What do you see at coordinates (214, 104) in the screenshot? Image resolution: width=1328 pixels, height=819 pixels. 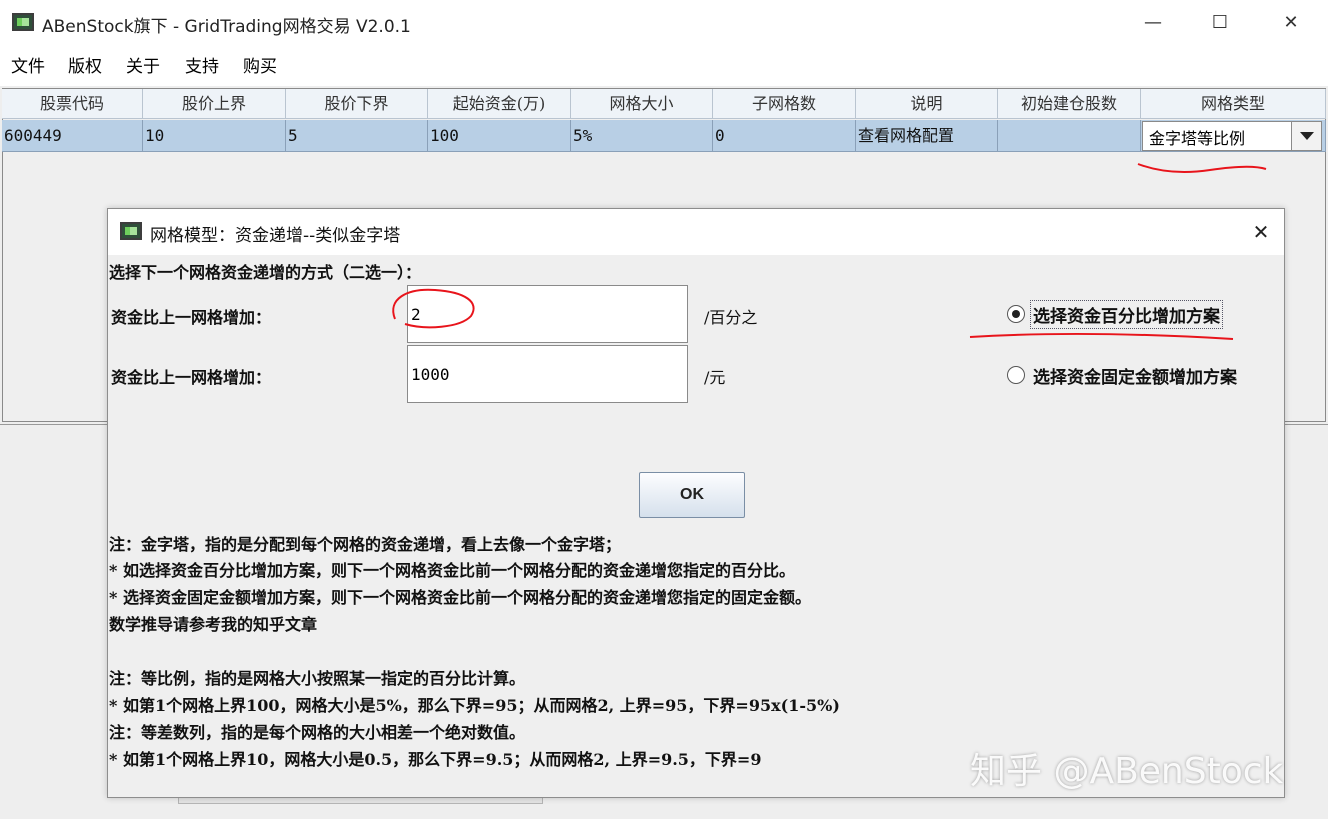 I see `header-upper-price: 股价上界` at bounding box center [214, 104].